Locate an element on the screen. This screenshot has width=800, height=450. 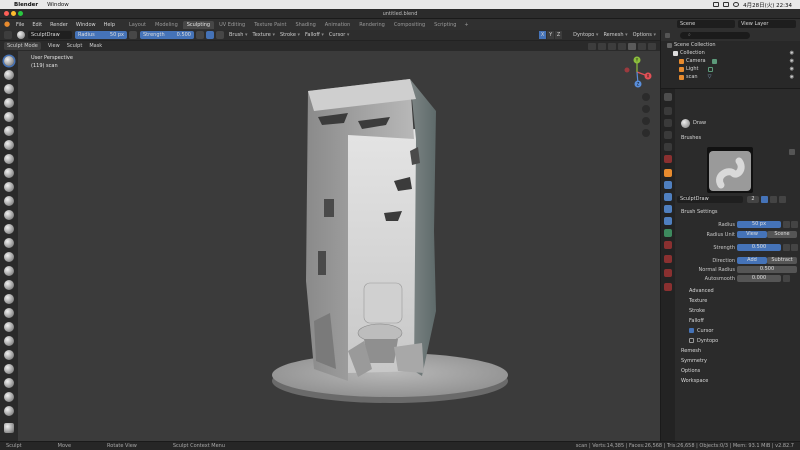
brush-thumbnail-icon is located at coordinates (21, 35).